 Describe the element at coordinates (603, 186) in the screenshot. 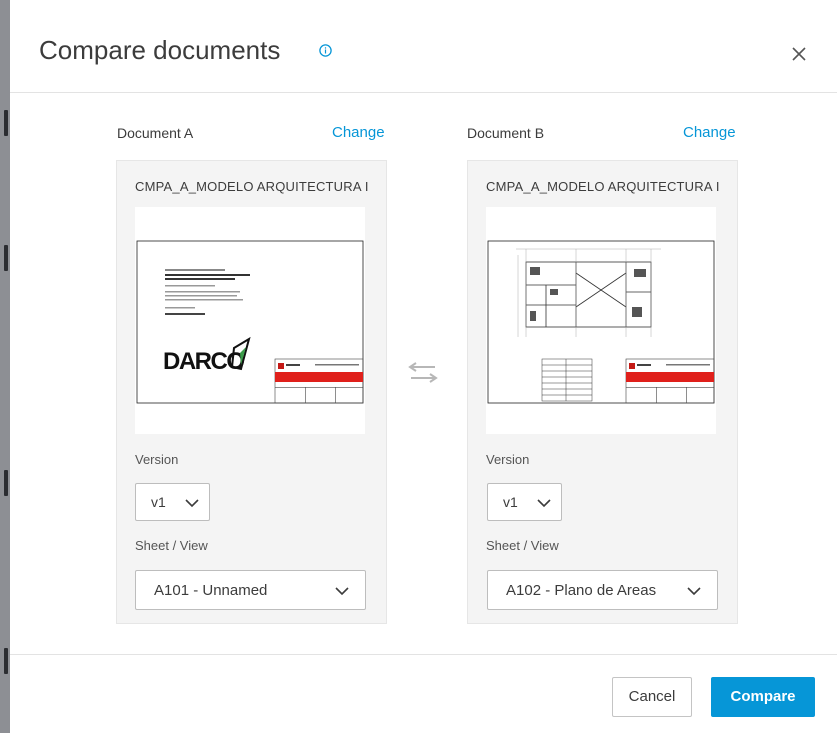

I see `document-b-file-name: CMPA_A_MODELO ARQUITECTURA I` at that location.